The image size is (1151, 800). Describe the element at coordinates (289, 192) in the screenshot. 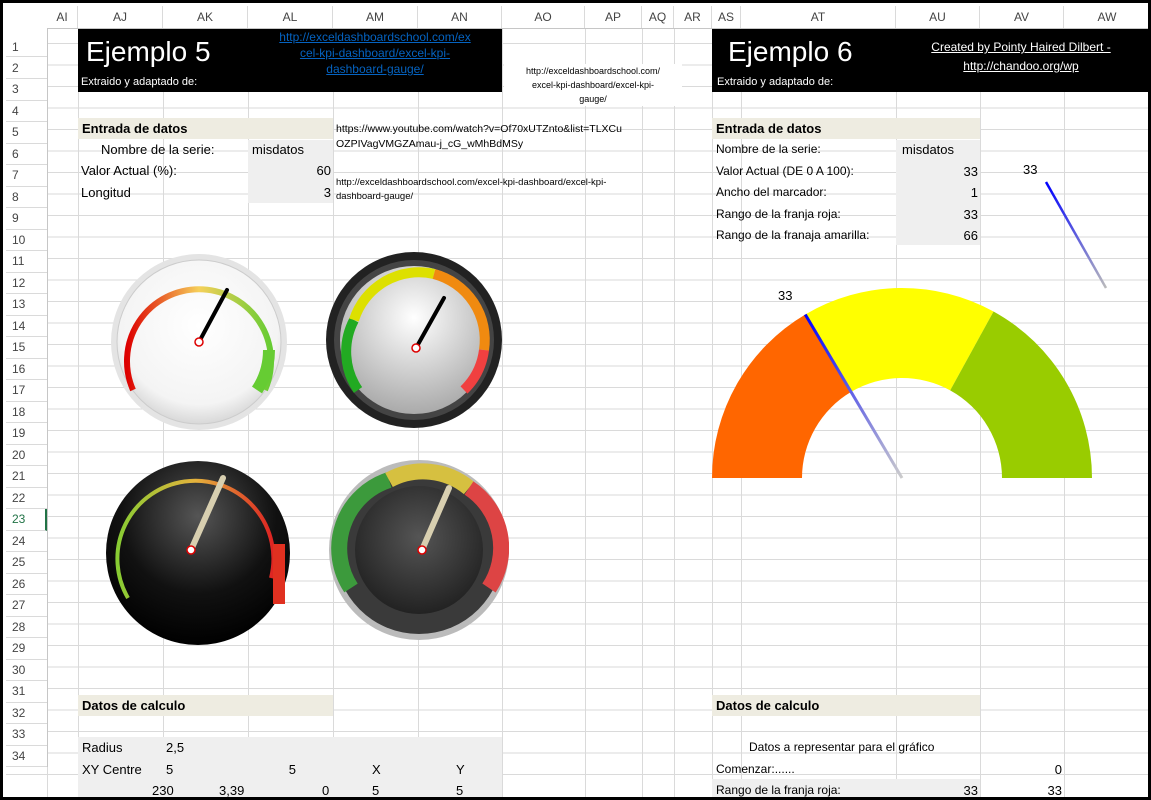

I see `longitud-value: 3` at that location.